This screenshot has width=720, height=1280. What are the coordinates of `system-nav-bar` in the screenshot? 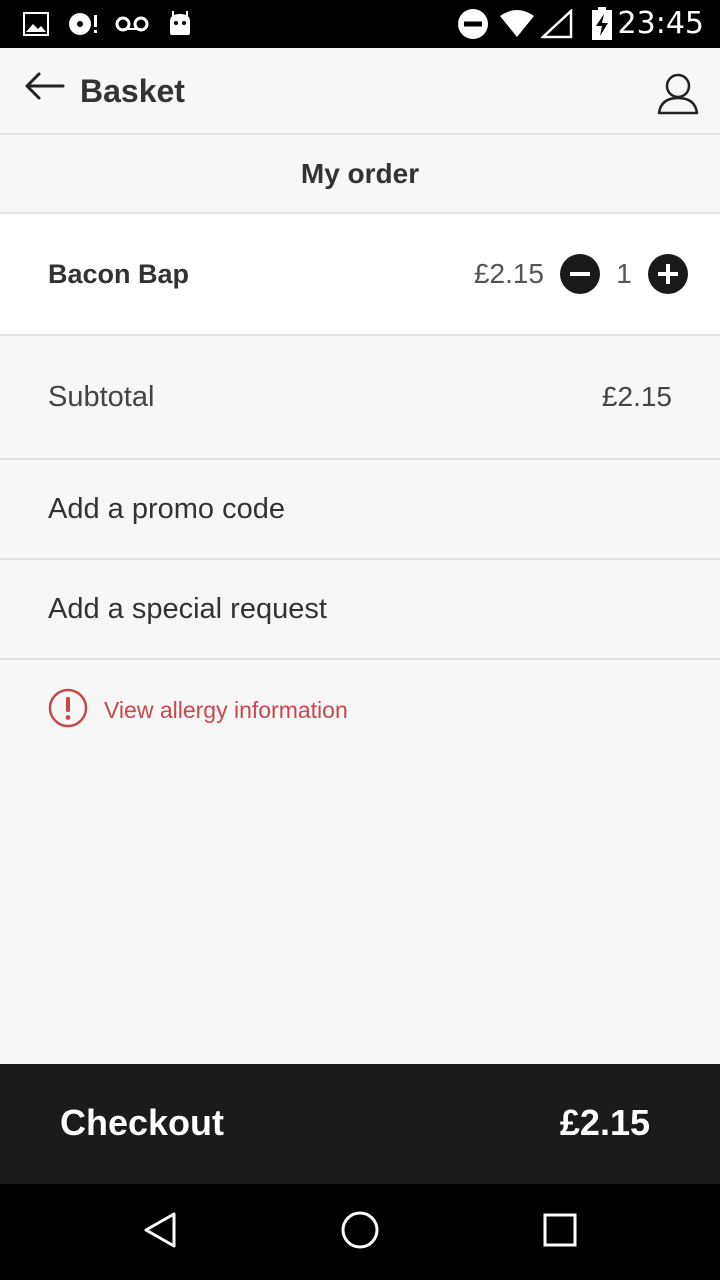 It's located at (360, 1232).